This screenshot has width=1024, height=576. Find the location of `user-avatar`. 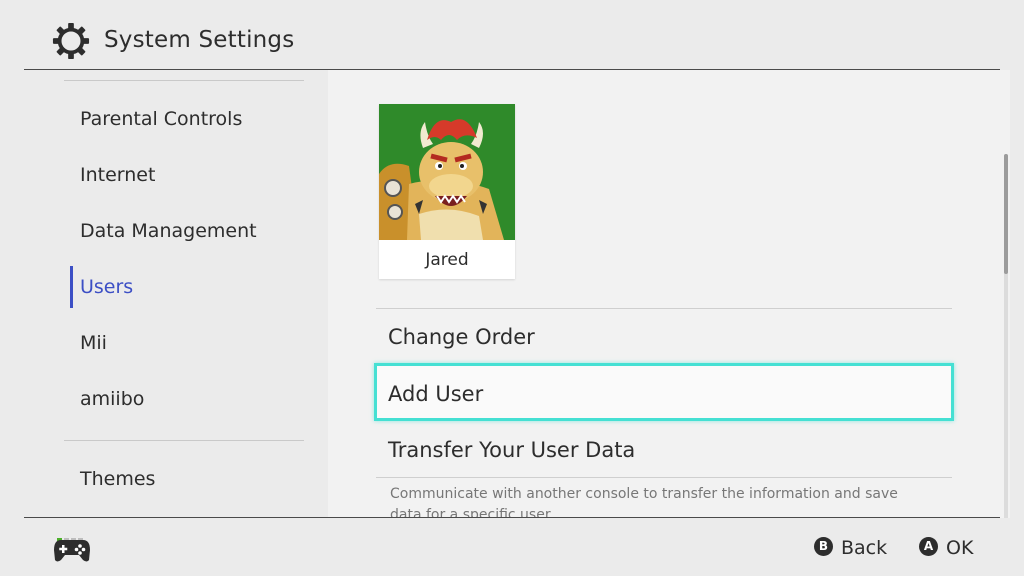

user-avatar is located at coordinates (447, 172).